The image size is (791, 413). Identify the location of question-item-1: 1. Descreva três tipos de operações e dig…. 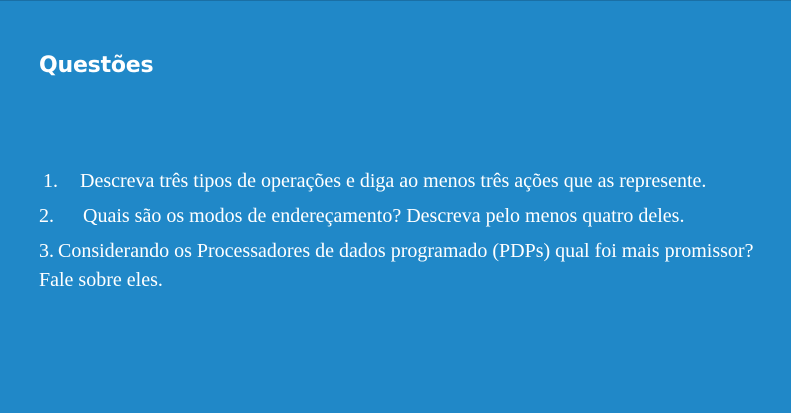
(399, 181).